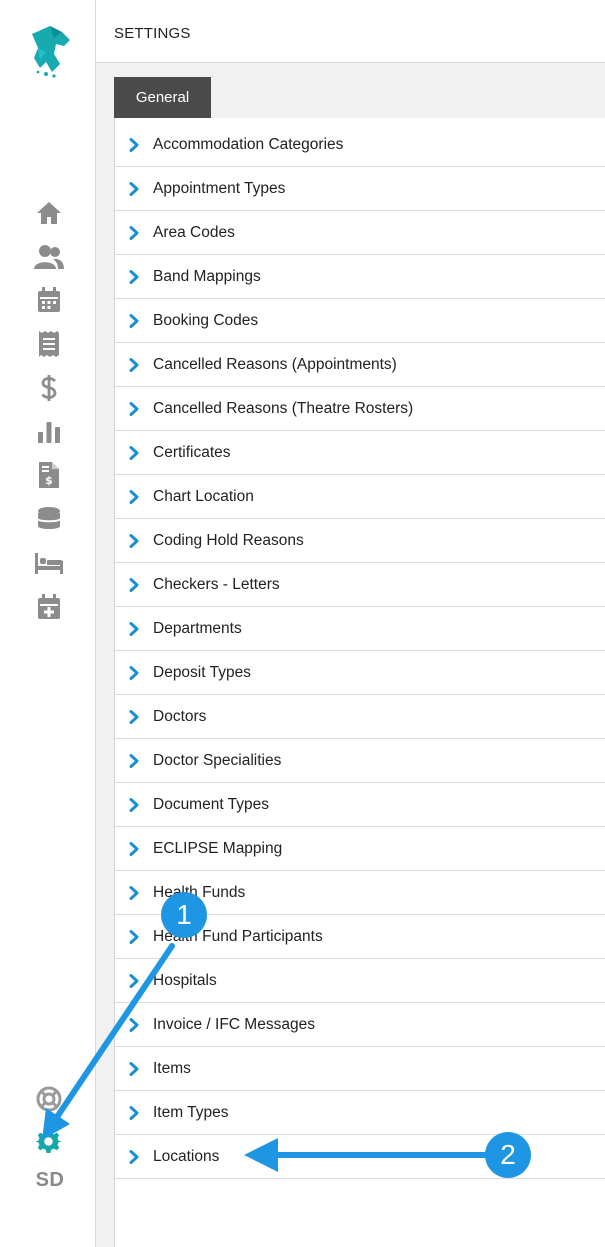 Image resolution: width=605 pixels, height=1247 pixels. What do you see at coordinates (202, 672) in the screenshot?
I see `settings-list-item-label: Deposit Types` at bounding box center [202, 672].